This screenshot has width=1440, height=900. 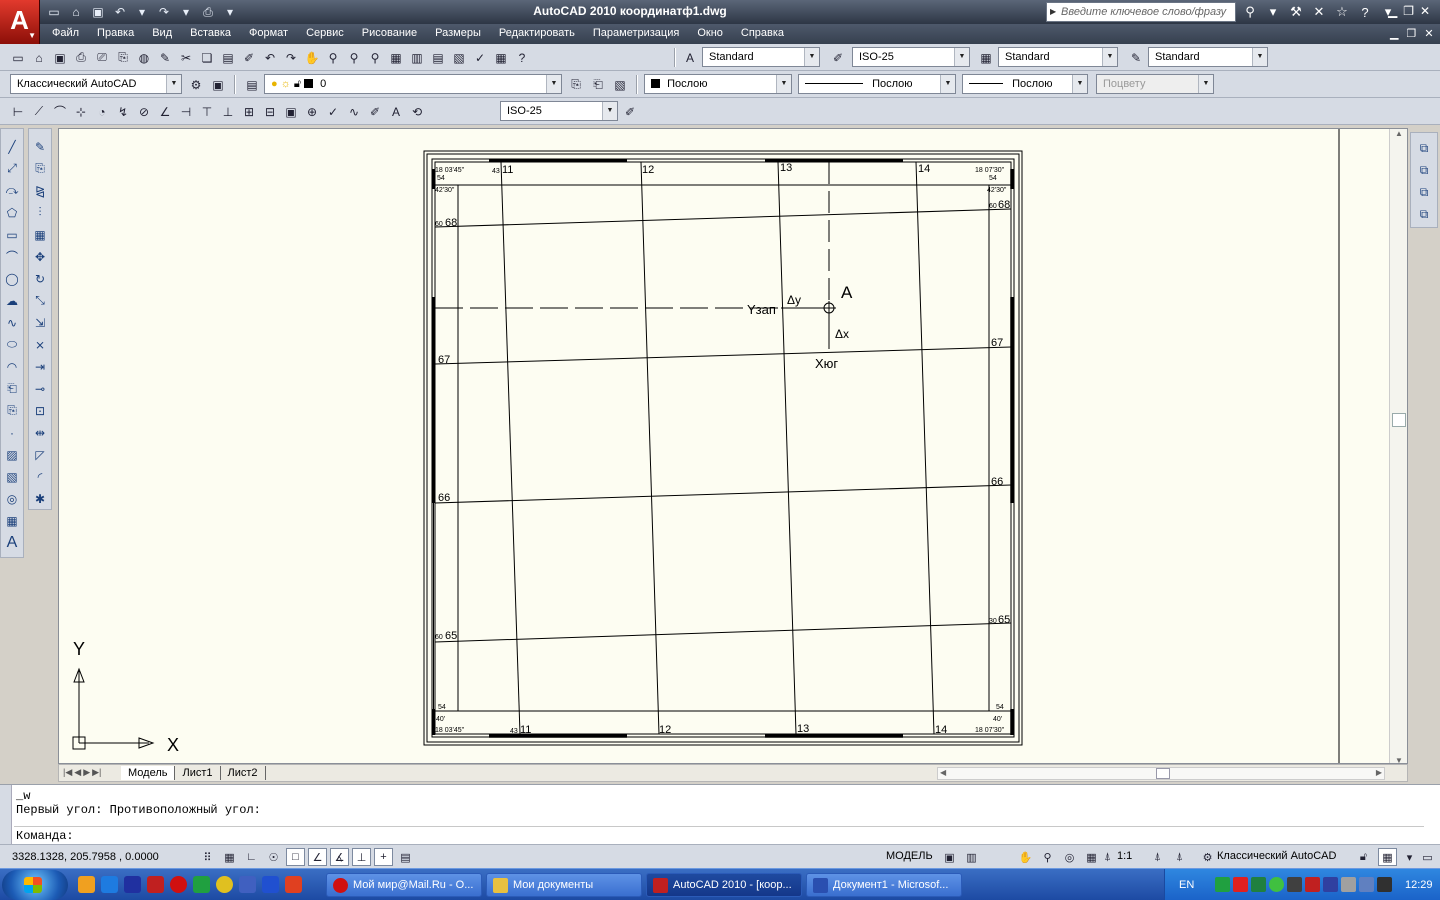 I want to click on vertical-scroll-thumb, so click(x=1399, y=420).